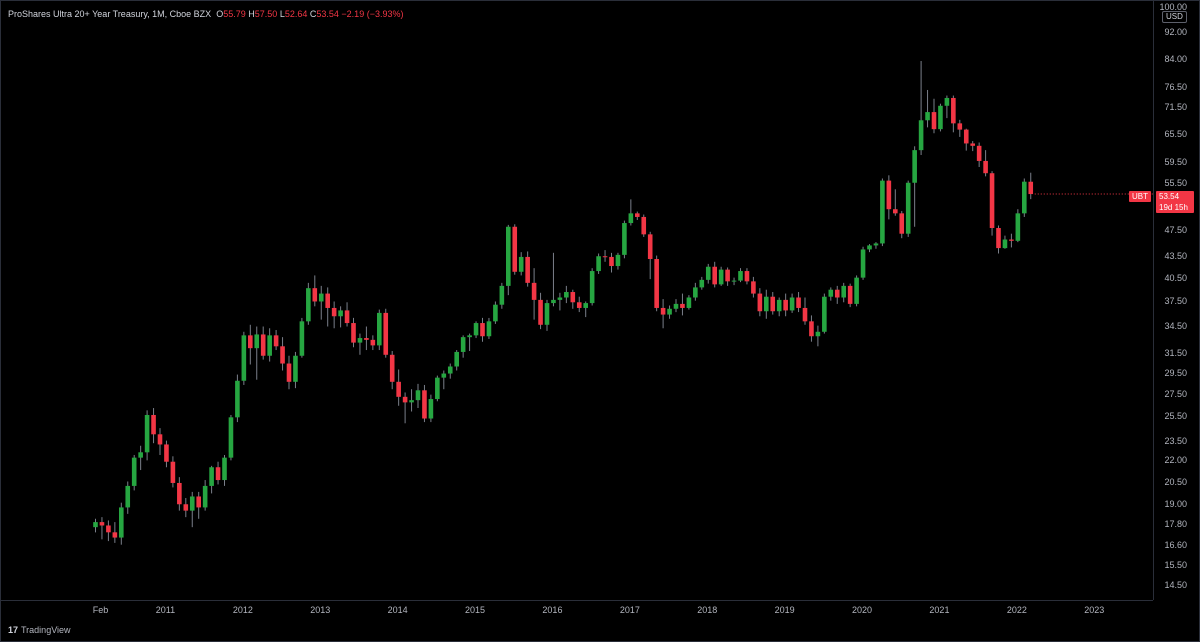  What do you see at coordinates (1175, 133) in the screenshot?
I see `price-tick-label: 65.50` at bounding box center [1175, 133].